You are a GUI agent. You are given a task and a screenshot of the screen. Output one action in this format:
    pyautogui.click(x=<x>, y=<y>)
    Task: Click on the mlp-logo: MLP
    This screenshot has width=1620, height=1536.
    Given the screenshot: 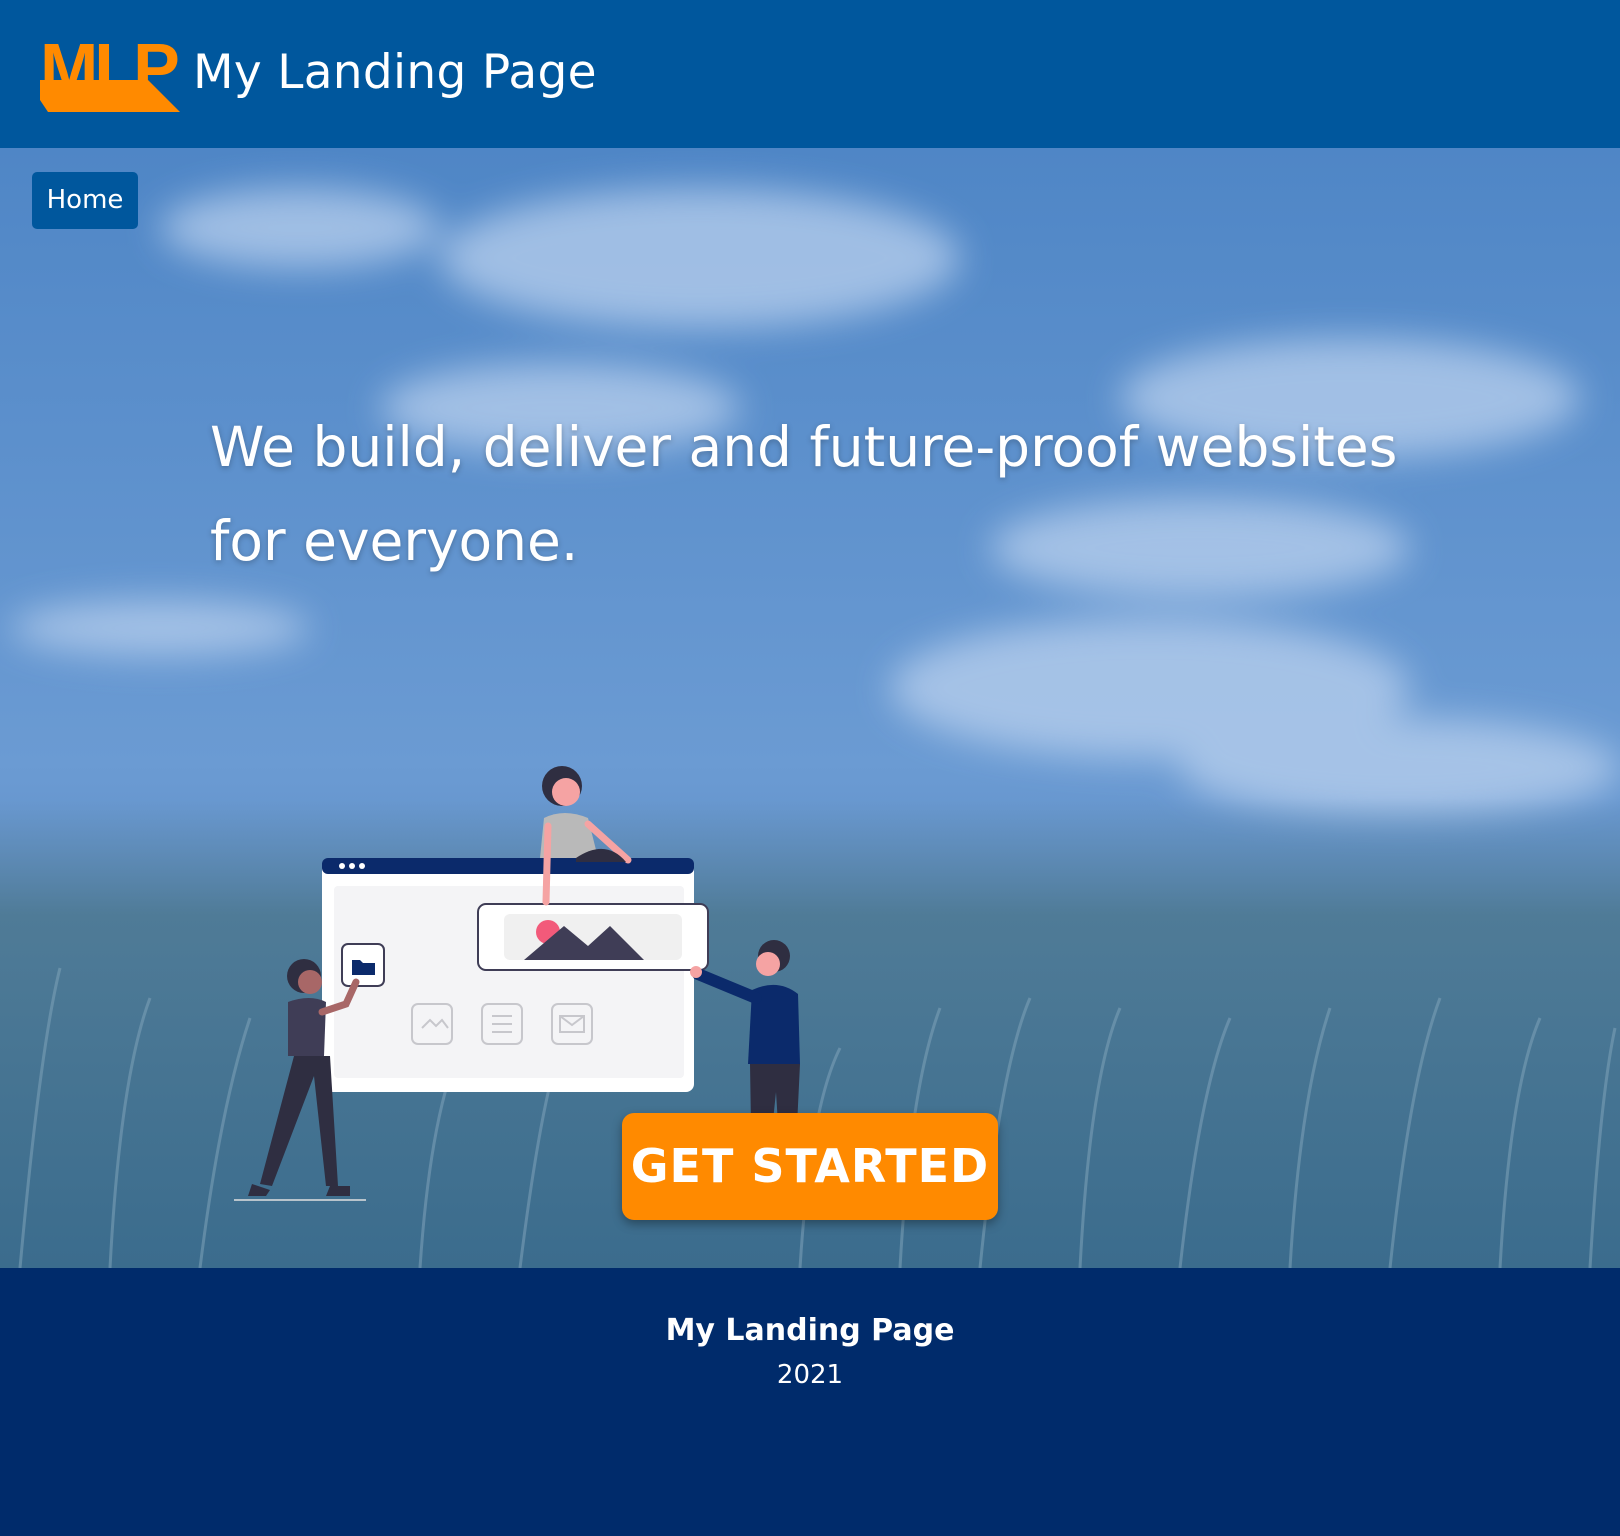 What is the action you would take?
    pyautogui.click(x=112, y=73)
    